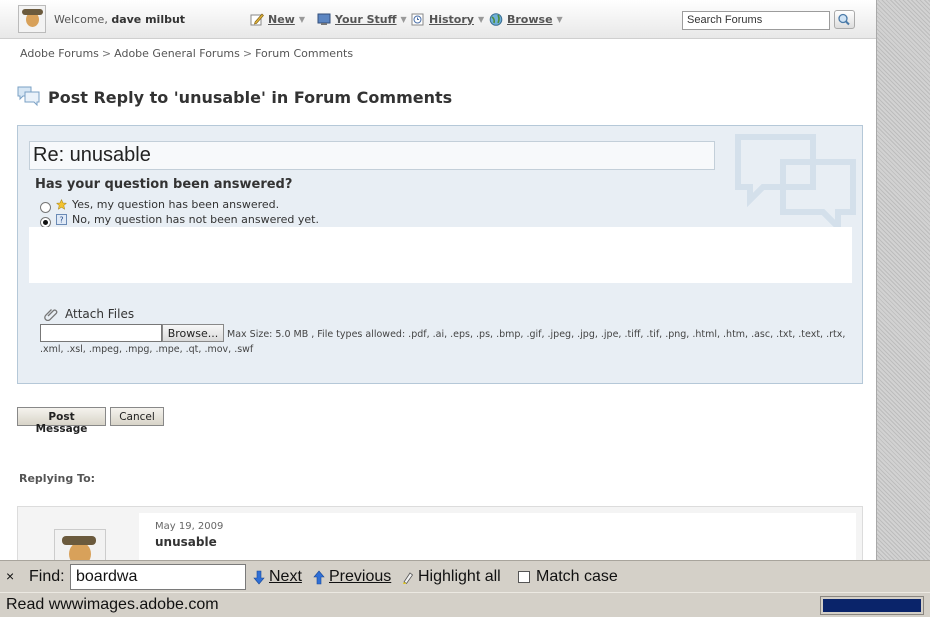 The width and height of the screenshot is (930, 617). What do you see at coordinates (372, 155) in the screenshot?
I see `subject-field: Re: unusable` at bounding box center [372, 155].